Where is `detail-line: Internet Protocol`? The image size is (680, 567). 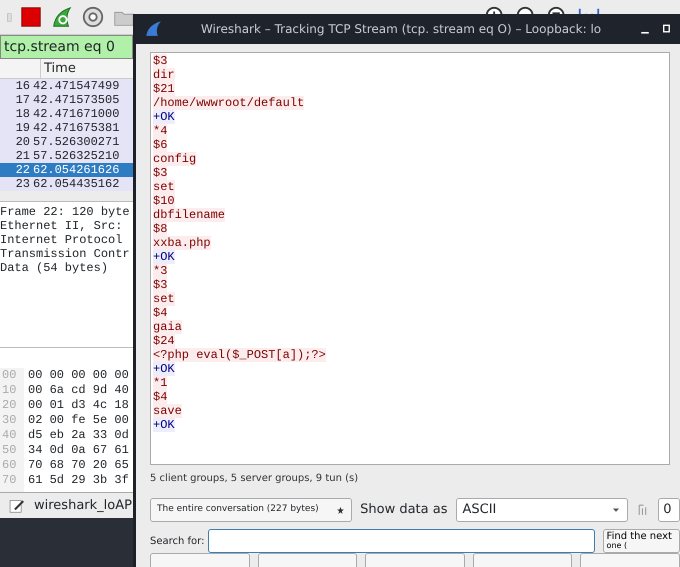 detail-line: Internet Protocol is located at coordinates (66, 240).